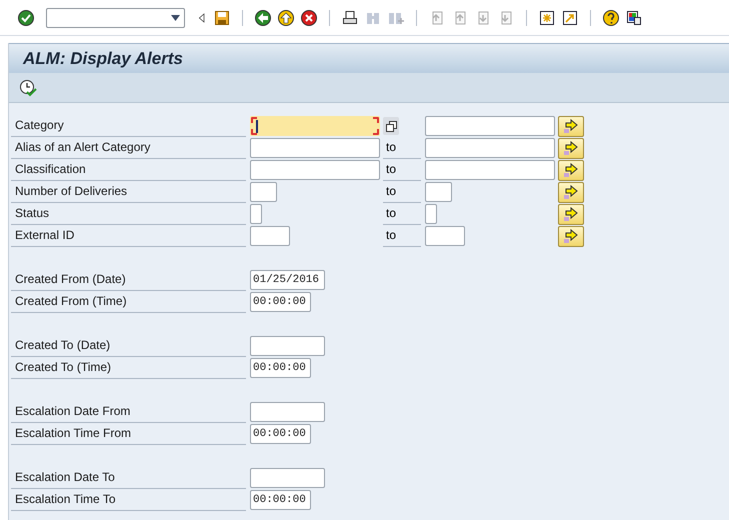 Image resolution: width=729 pixels, height=520 pixels. I want to click on field-label: Created To (Date), so click(128, 346).